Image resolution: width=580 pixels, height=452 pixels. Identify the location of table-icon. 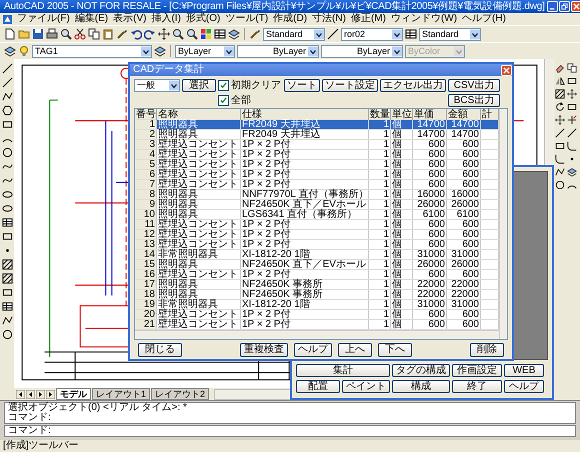
(7, 306).